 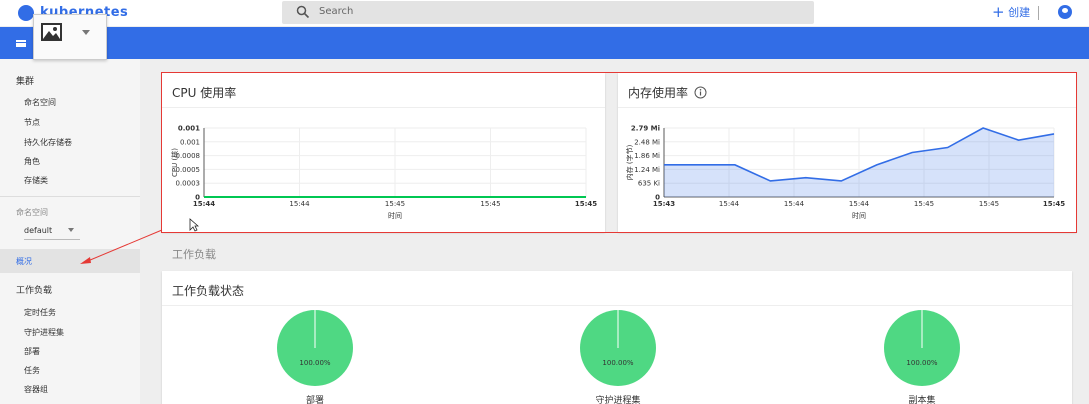 I want to click on top-bar: kubernetes Search + 创建, so click(x=544, y=13).